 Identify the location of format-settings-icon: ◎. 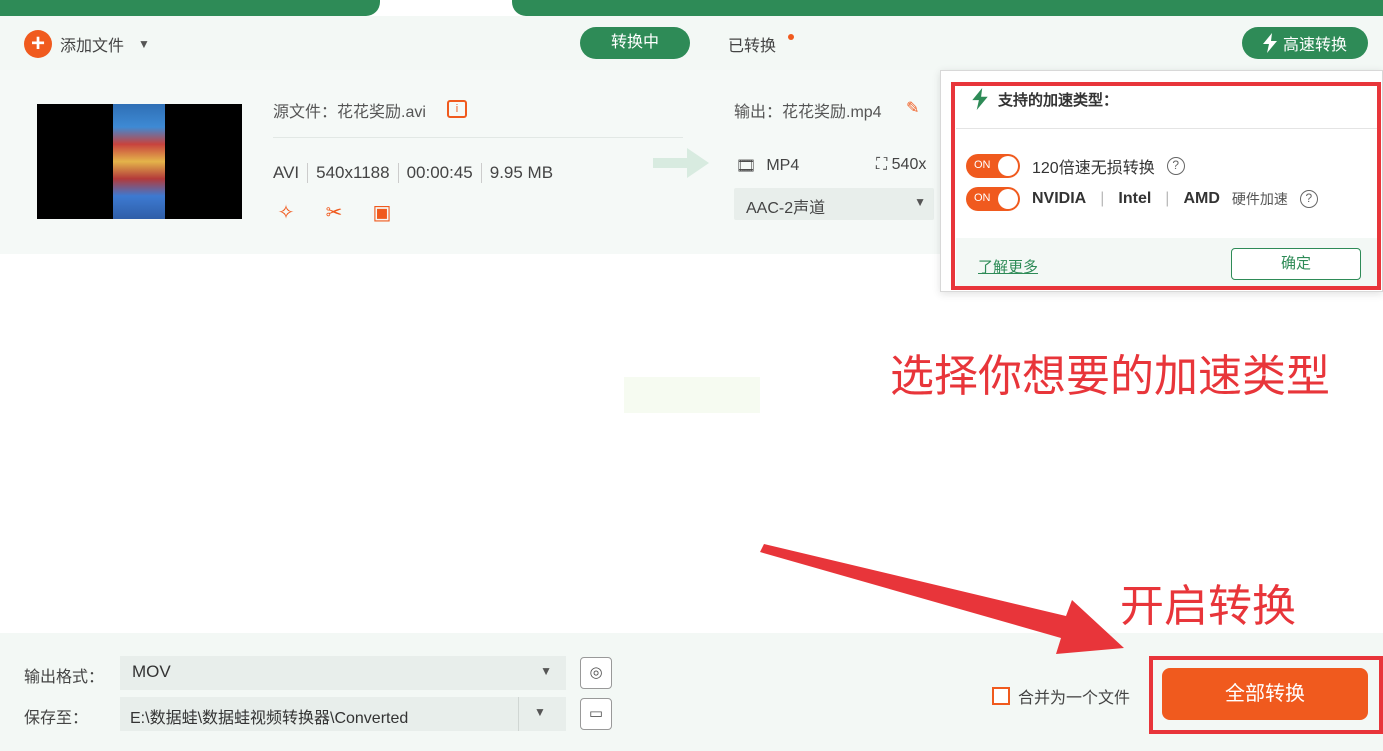
(596, 673).